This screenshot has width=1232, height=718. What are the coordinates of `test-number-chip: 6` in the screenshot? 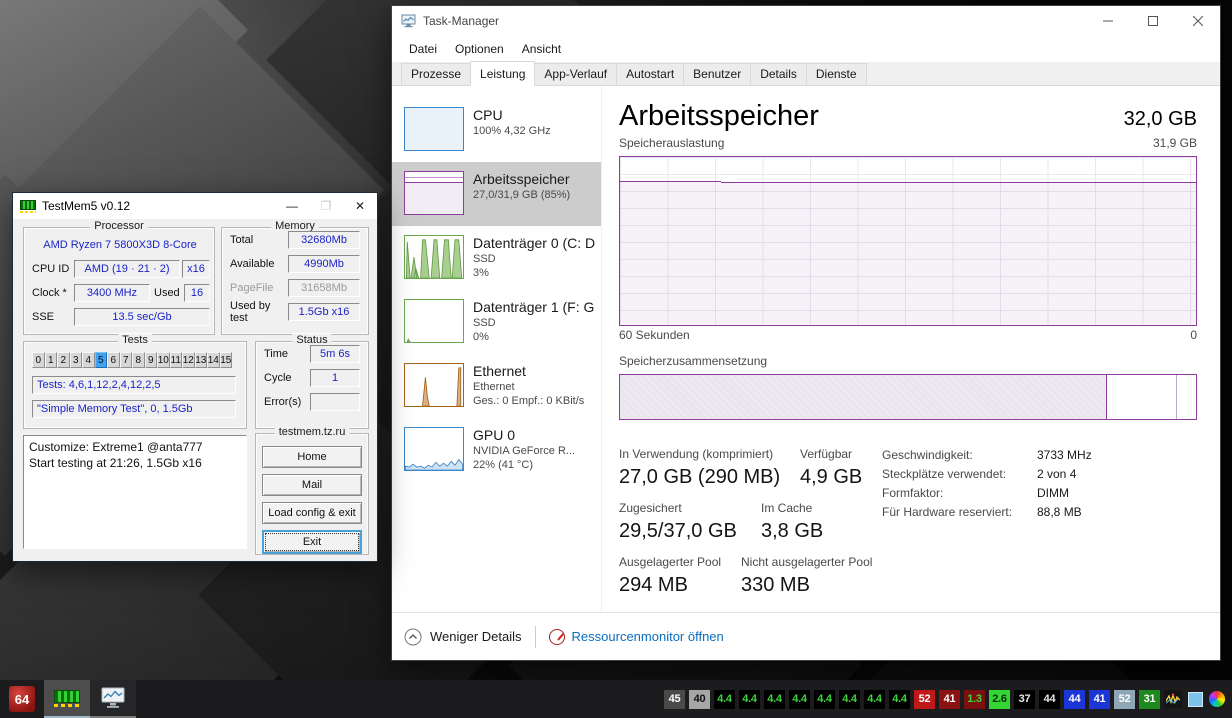 It's located at (113, 360).